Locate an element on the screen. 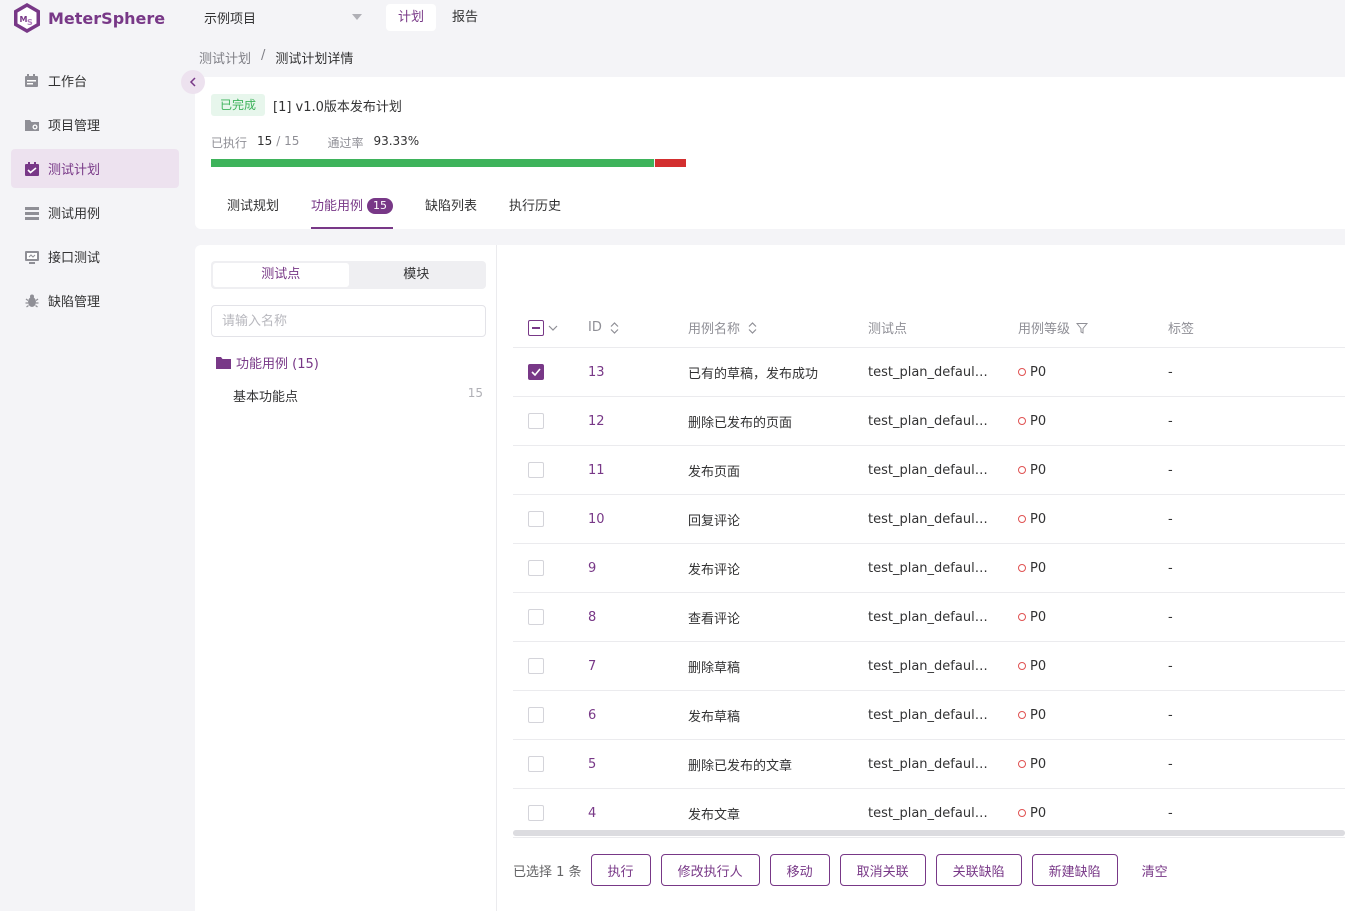 The image size is (1345, 911). table-row: 12 删除已发布的页面 test_plan_default_... P0 - is located at coordinates (929, 421).